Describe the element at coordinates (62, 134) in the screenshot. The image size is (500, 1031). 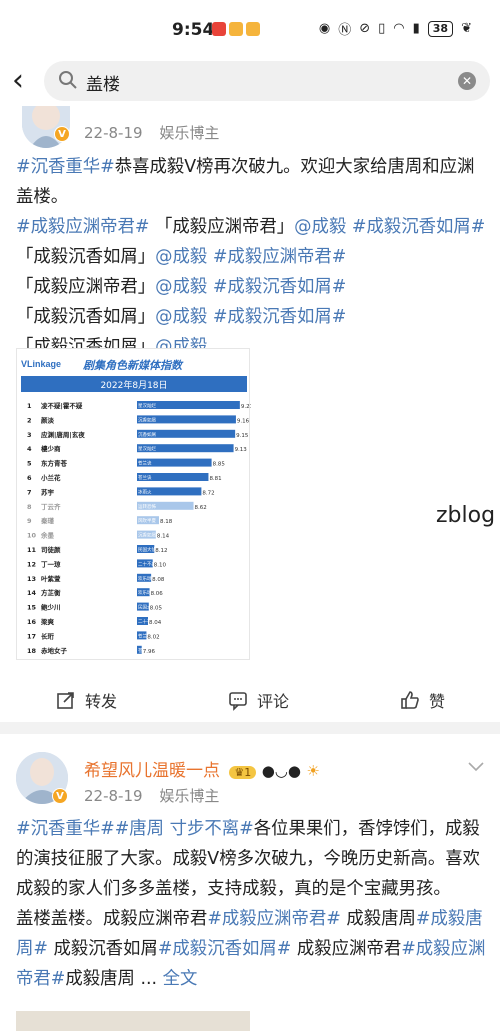
I see `verified-badge-icon: V` at that location.